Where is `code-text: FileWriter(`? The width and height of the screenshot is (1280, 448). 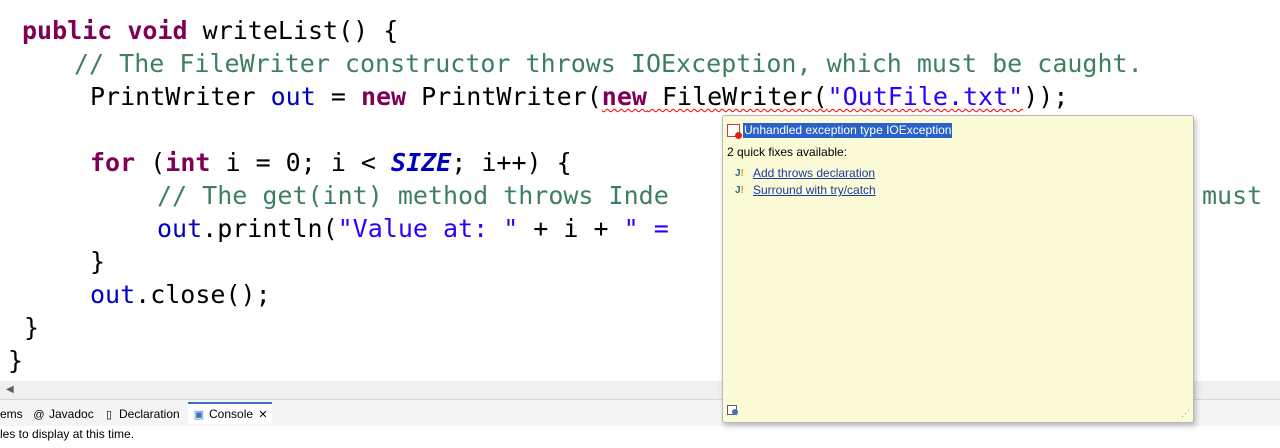
code-text: FileWriter( is located at coordinates (737, 96).